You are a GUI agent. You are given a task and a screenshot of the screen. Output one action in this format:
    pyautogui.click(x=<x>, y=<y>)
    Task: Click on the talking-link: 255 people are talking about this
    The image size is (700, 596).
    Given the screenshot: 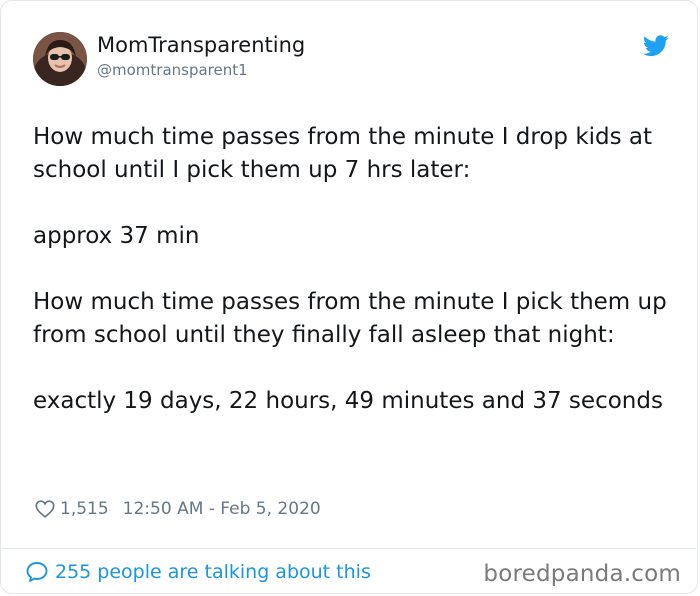 What is the action you would take?
    pyautogui.click(x=198, y=572)
    